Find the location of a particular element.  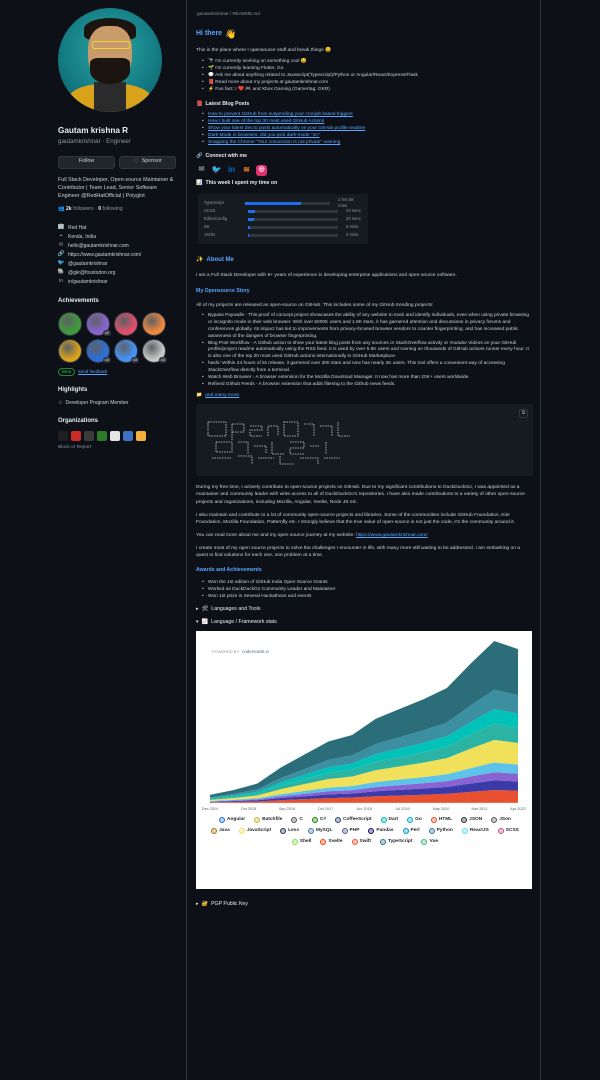

stackoverflow-social-icon: ≋ is located at coordinates (246, 170).